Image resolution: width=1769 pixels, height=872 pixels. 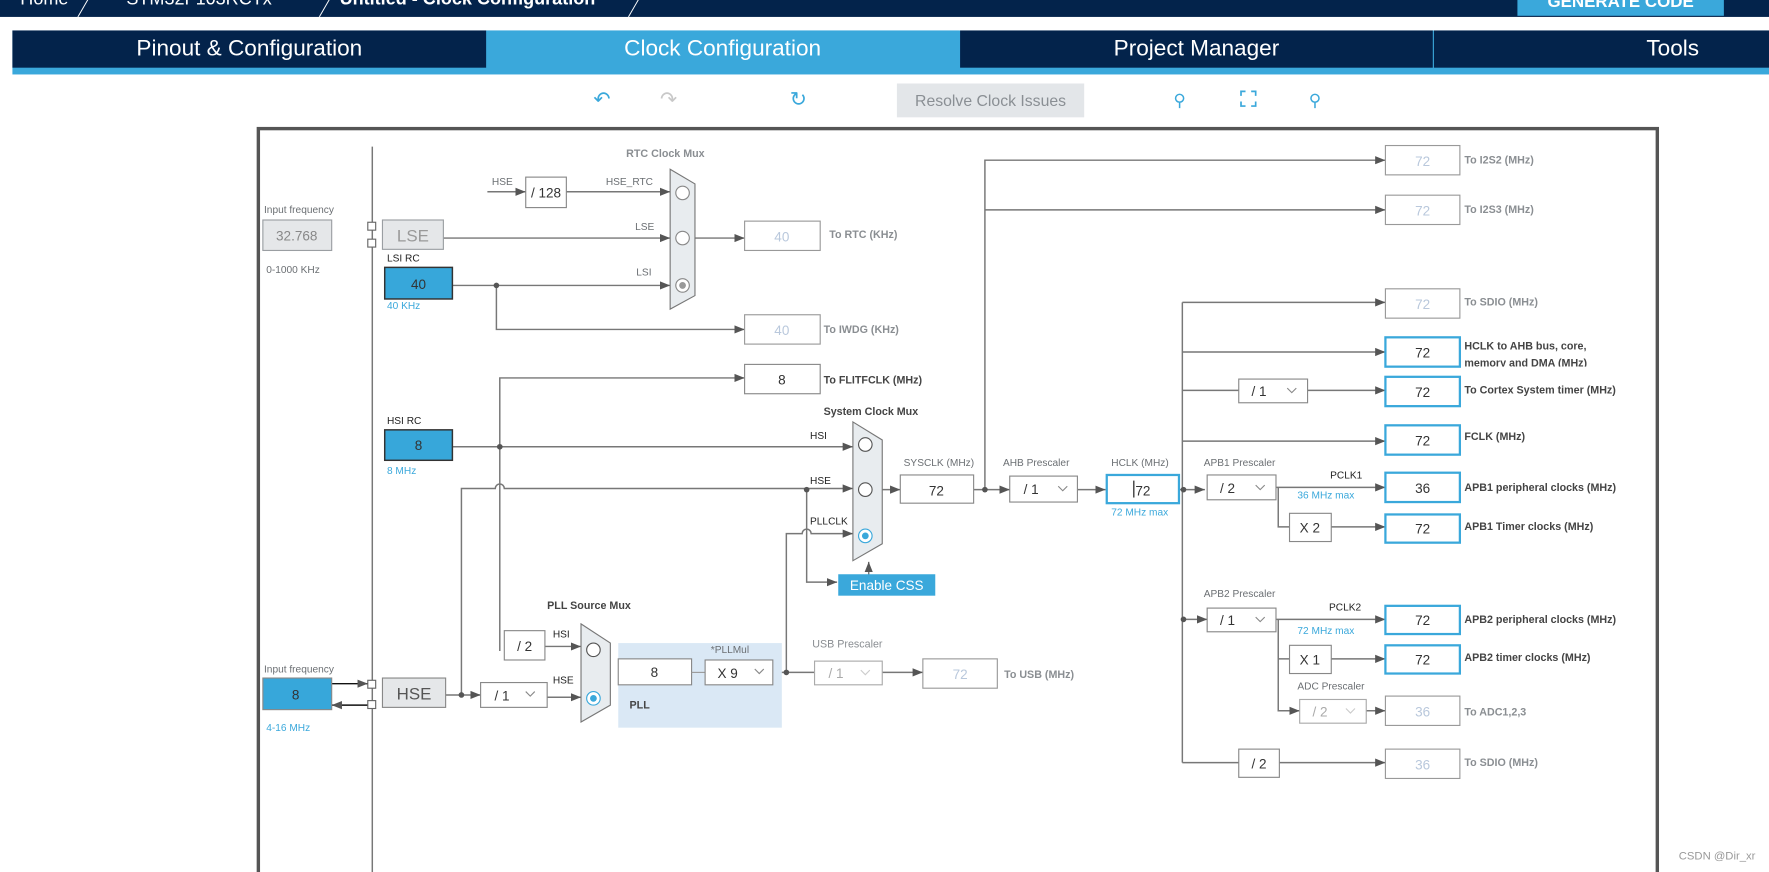 I want to click on apb1-prescaler-dropdown, so click(x=1241, y=487).